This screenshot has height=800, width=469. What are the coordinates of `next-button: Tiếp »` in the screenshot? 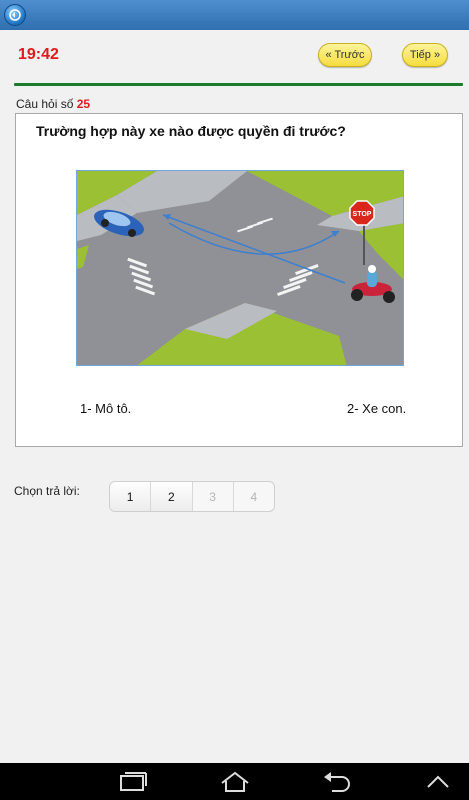 It's located at (425, 55).